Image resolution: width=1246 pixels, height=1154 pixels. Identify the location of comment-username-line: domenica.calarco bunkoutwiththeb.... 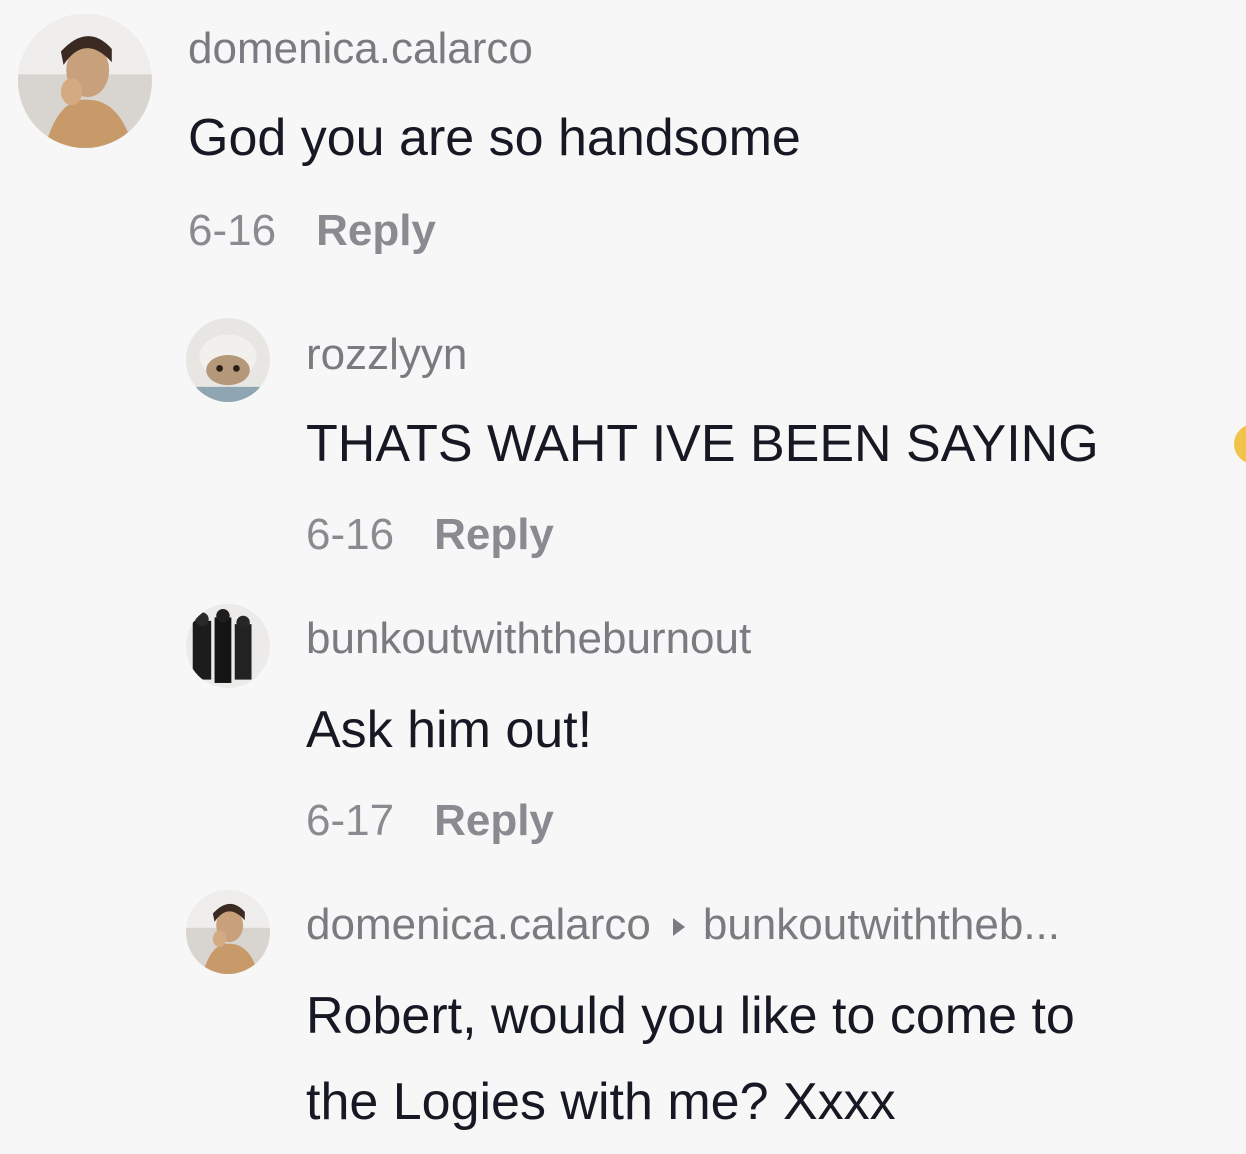
(683, 925).